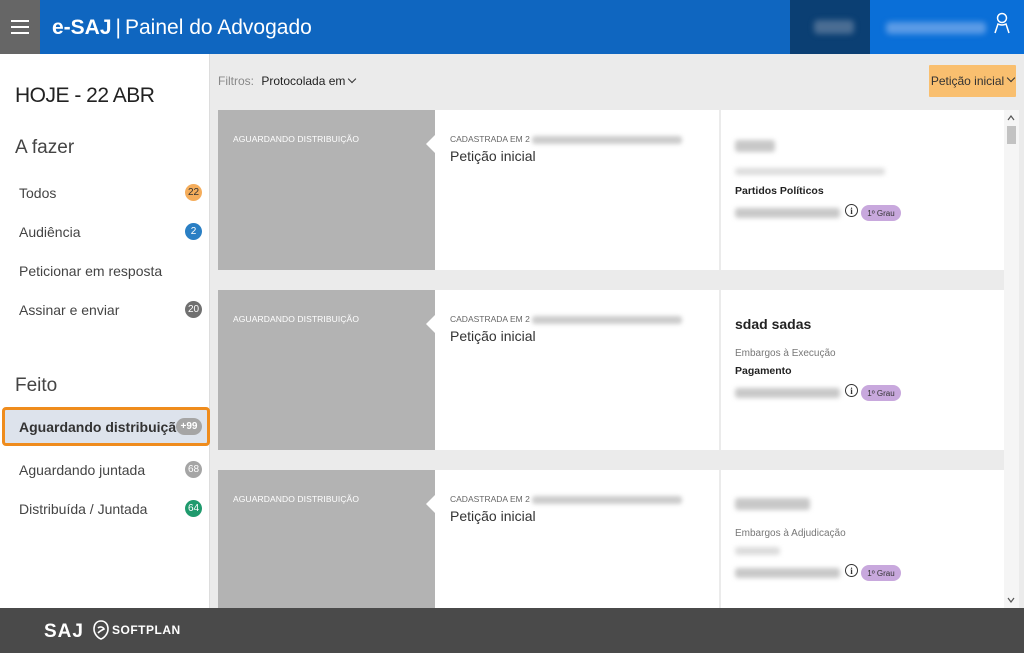 The width and height of the screenshot is (1024, 653). Describe the element at coordinates (1002, 23) in the screenshot. I see `user-icon` at that location.